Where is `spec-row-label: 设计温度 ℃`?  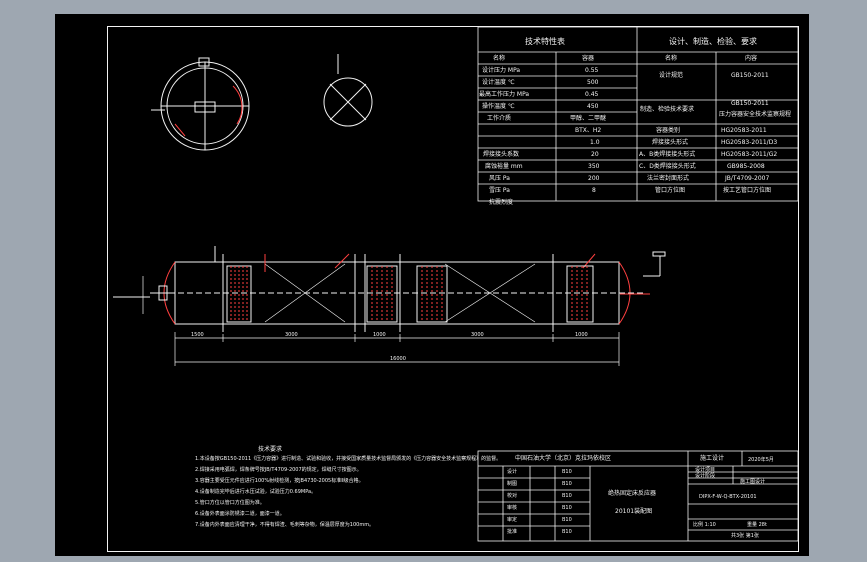
spec-row-label: 设计温度 ℃ is located at coordinates (498, 82).